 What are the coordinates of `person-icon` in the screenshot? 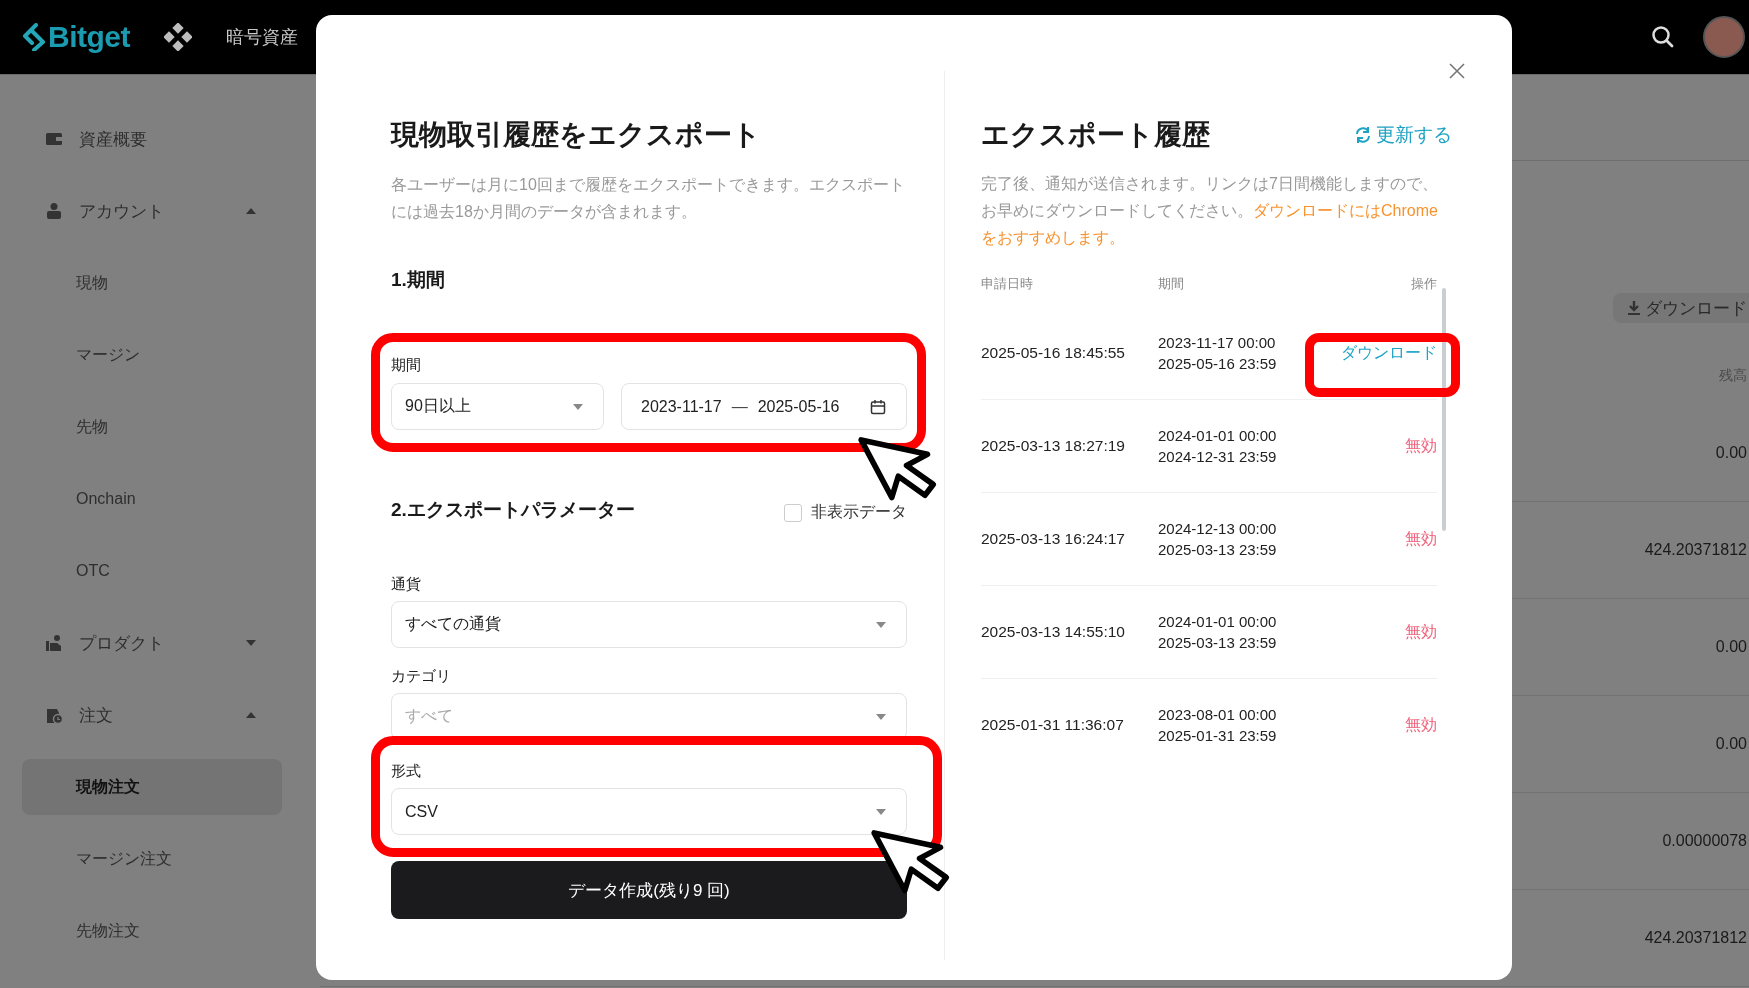 It's located at (54, 211).